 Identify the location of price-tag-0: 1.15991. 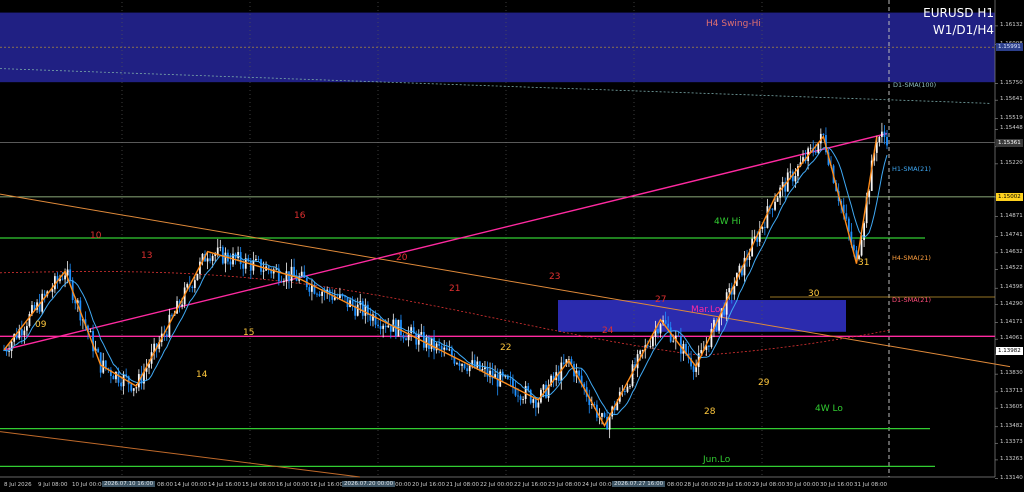
(1009, 47).